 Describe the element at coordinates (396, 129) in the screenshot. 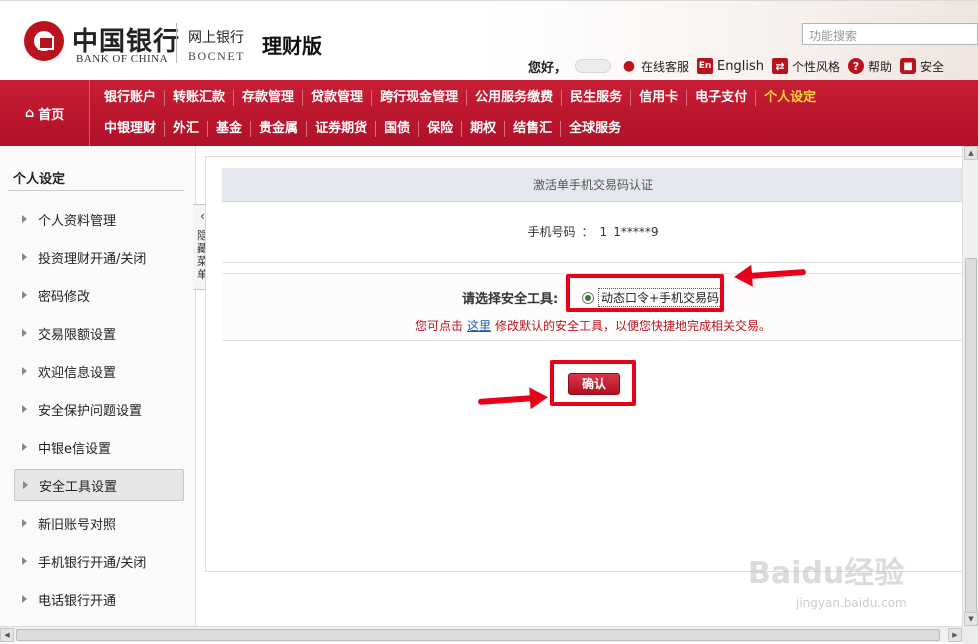

I see `nav-item-bonds: 国债` at that location.